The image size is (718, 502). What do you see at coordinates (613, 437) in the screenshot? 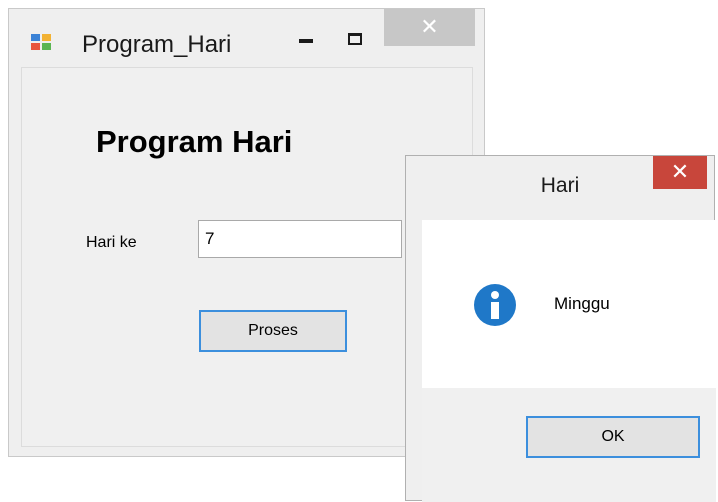
I see `ok-button: OK` at bounding box center [613, 437].